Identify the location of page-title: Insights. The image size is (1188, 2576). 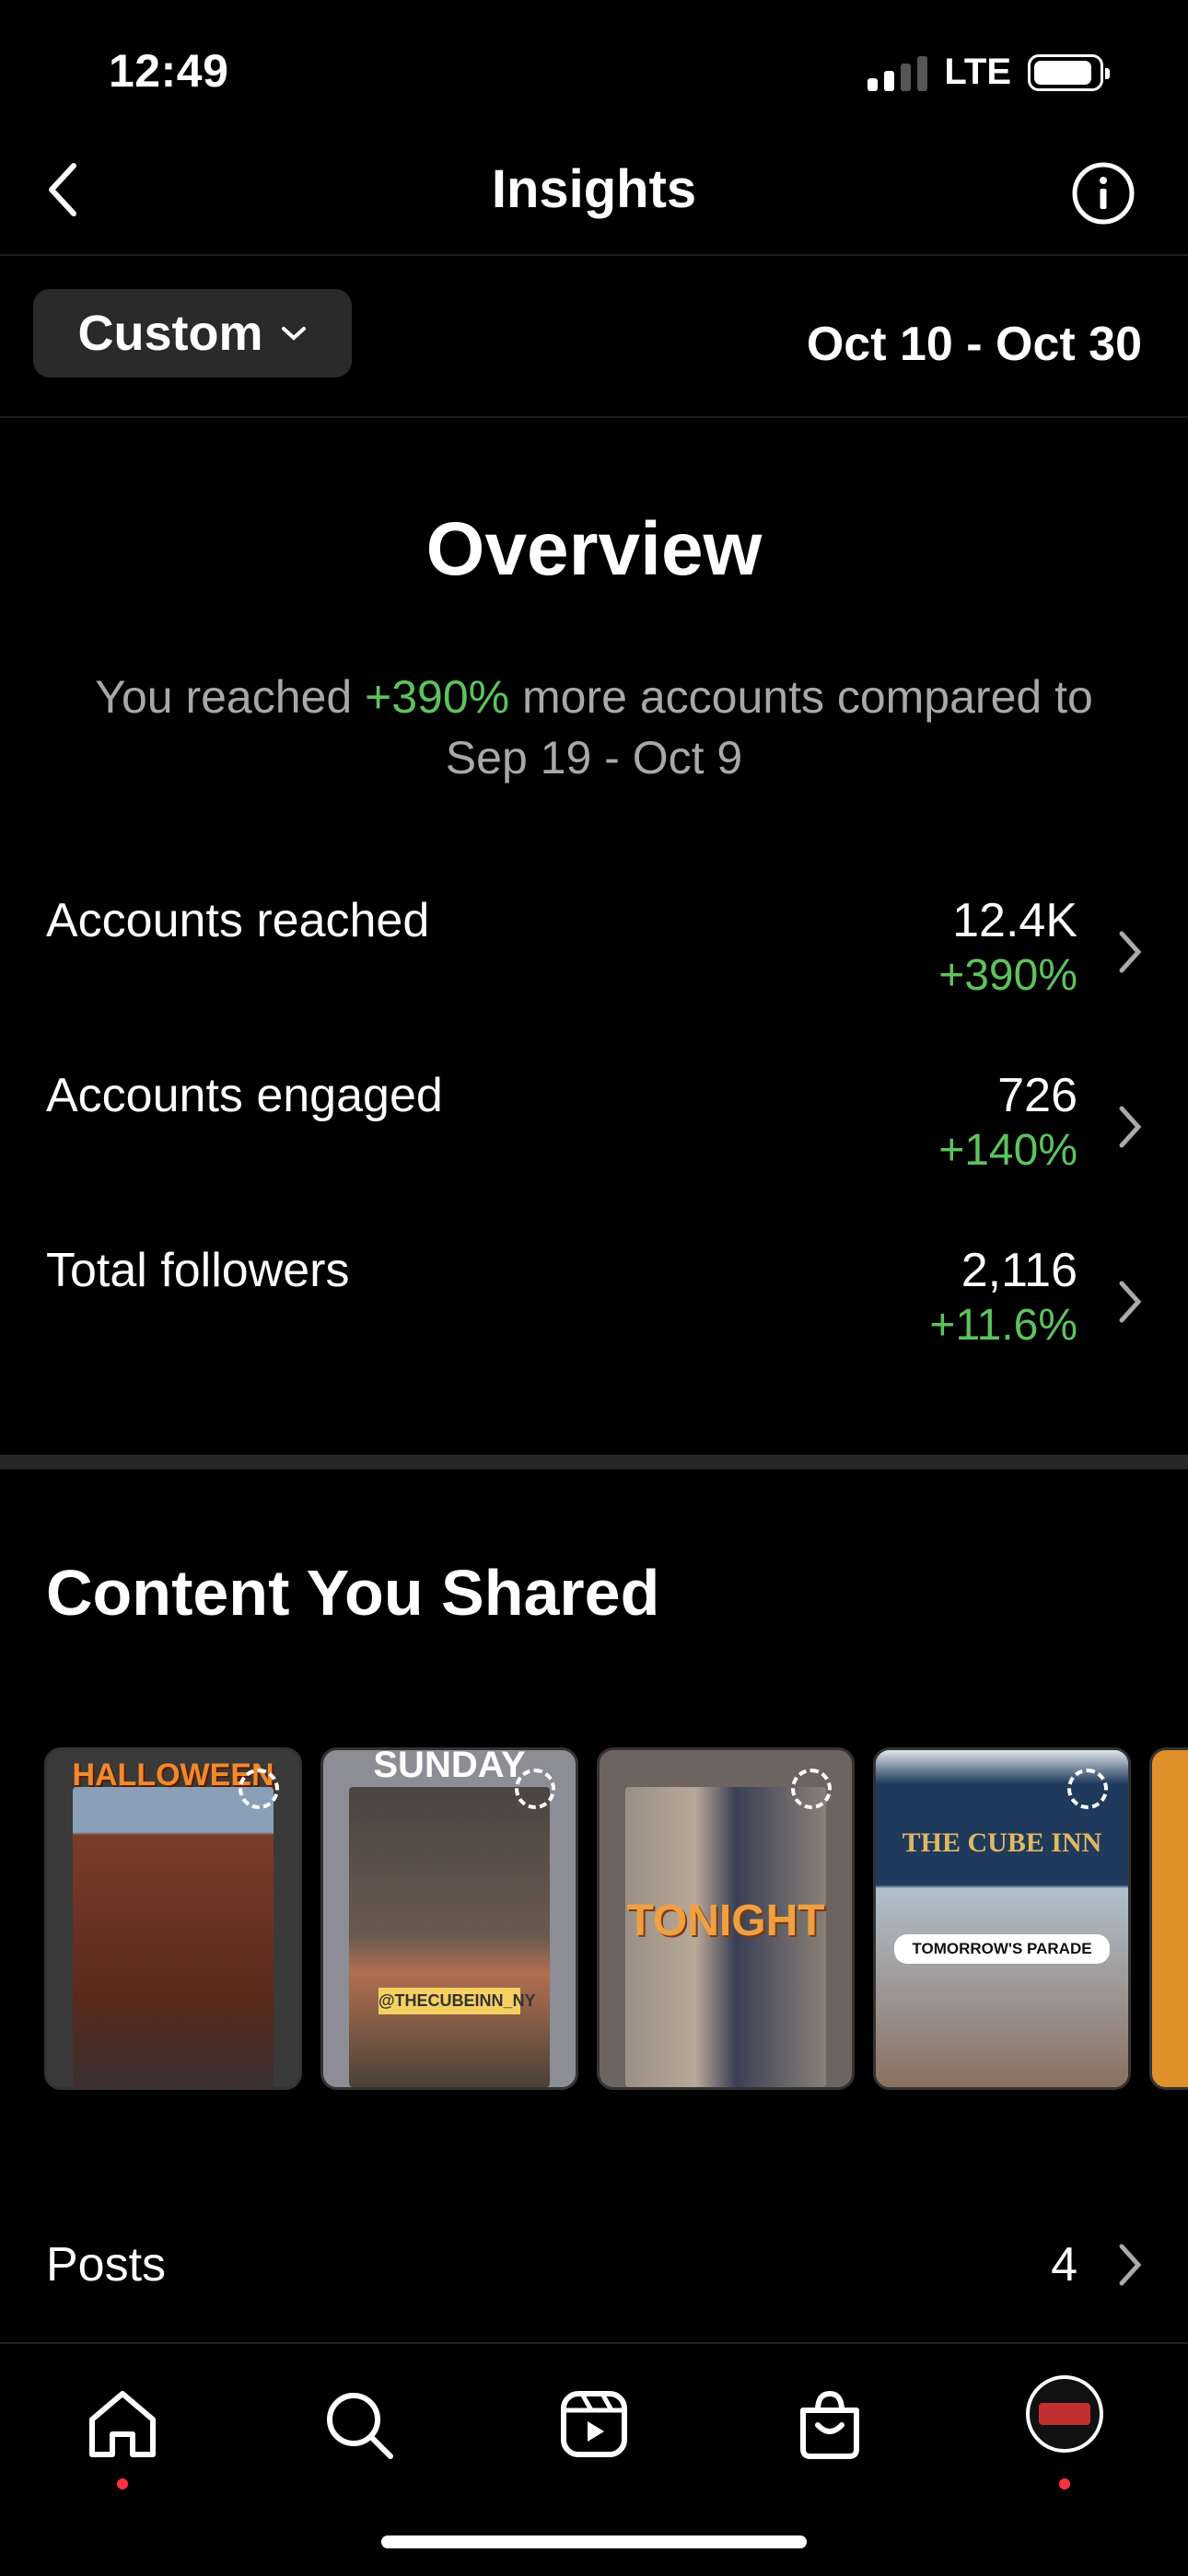
(594, 189).